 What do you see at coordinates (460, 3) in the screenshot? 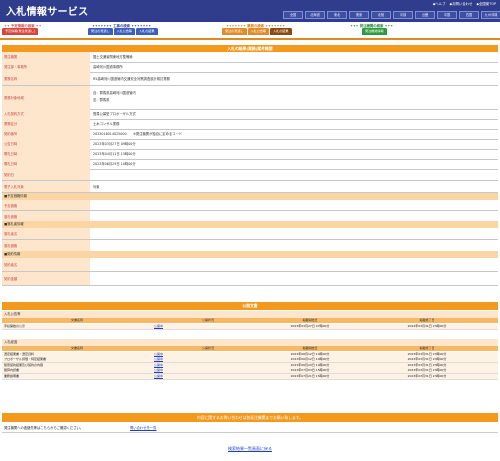
I see `contact-link: ◆お問い合わせ` at bounding box center [460, 3].